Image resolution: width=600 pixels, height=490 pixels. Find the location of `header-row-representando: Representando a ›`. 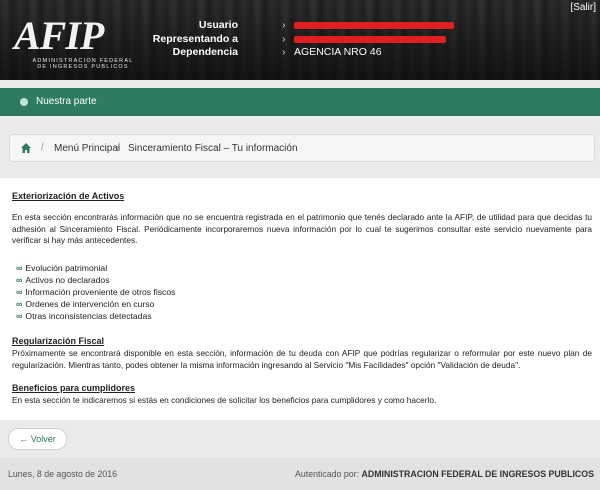

header-row-representando: Representando a › is located at coordinates (306, 40).